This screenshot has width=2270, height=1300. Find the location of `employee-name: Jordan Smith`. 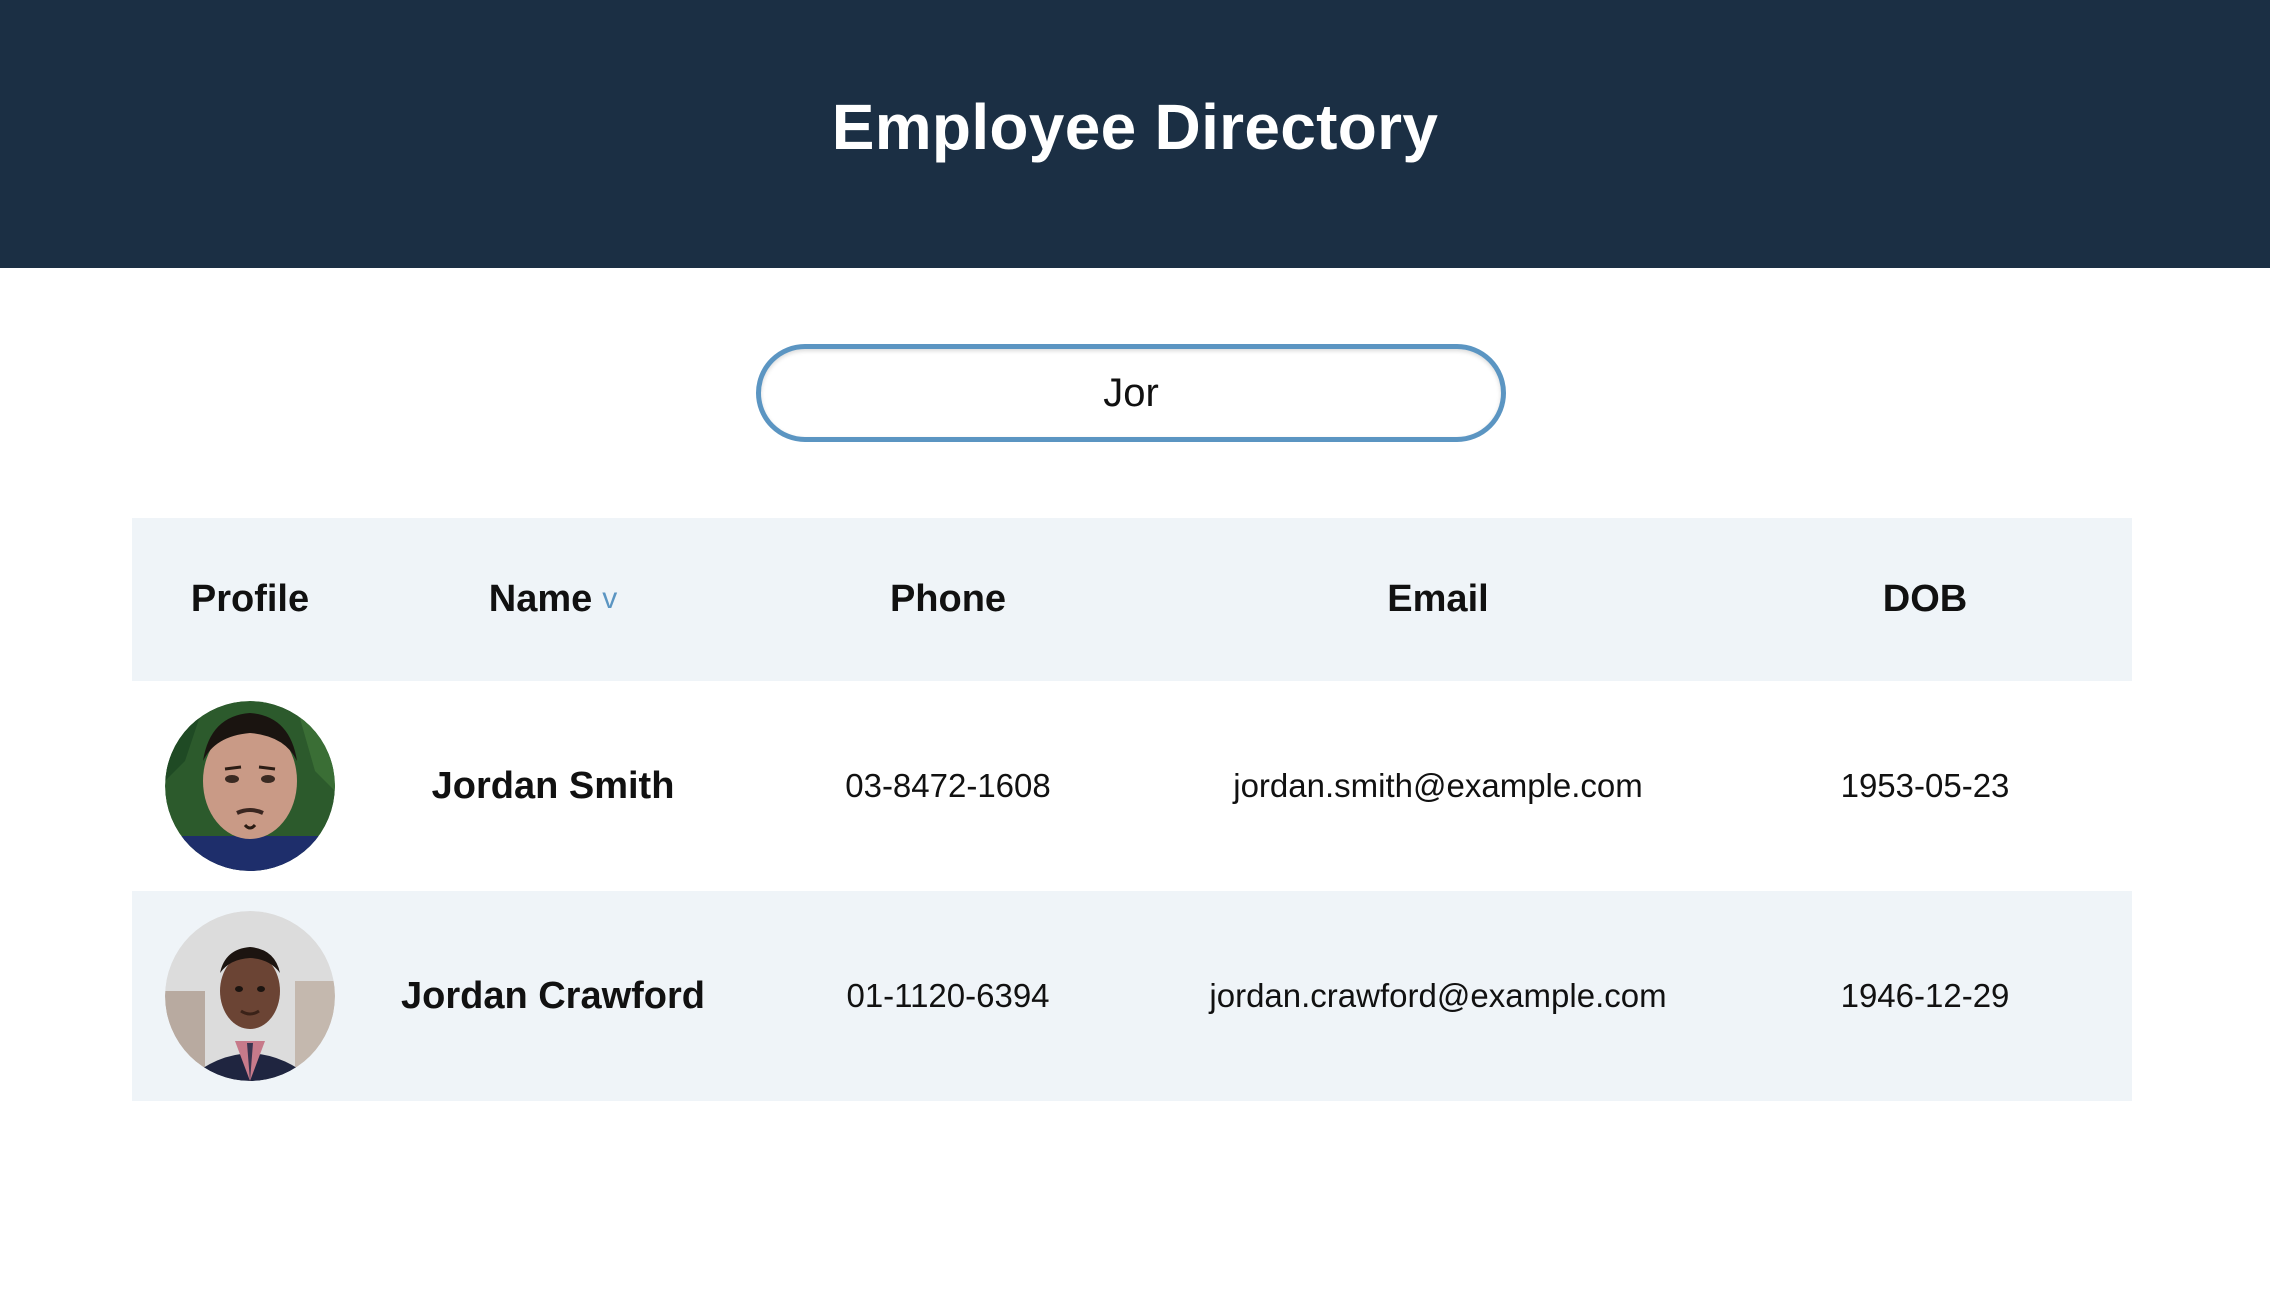

employee-name: Jordan Smith is located at coordinates (553, 785).